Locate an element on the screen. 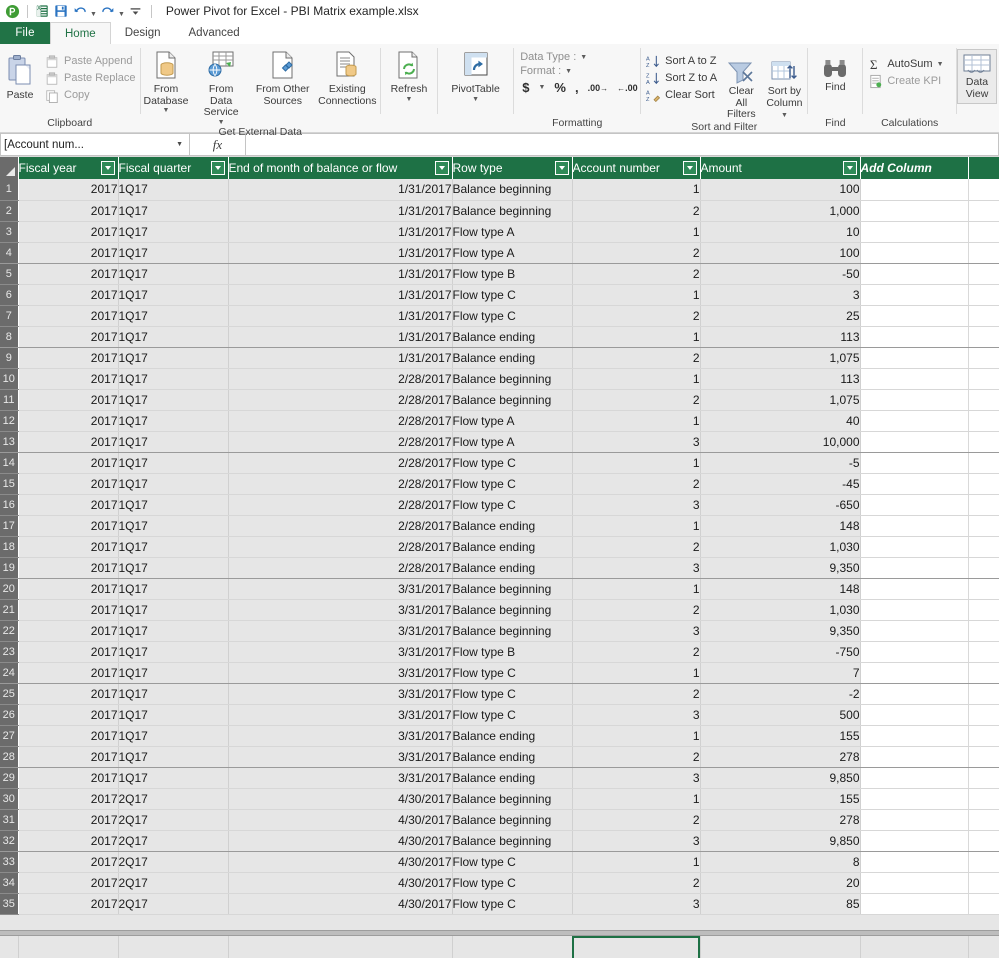 The height and width of the screenshot is (958, 999). currency-format-icon: $ is located at coordinates (525, 87).